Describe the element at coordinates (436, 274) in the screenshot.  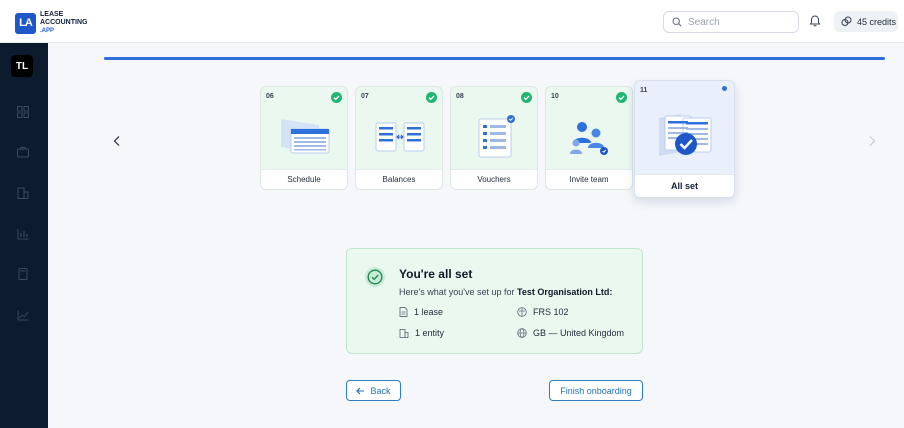
I see `summary-title: You're all set` at that location.